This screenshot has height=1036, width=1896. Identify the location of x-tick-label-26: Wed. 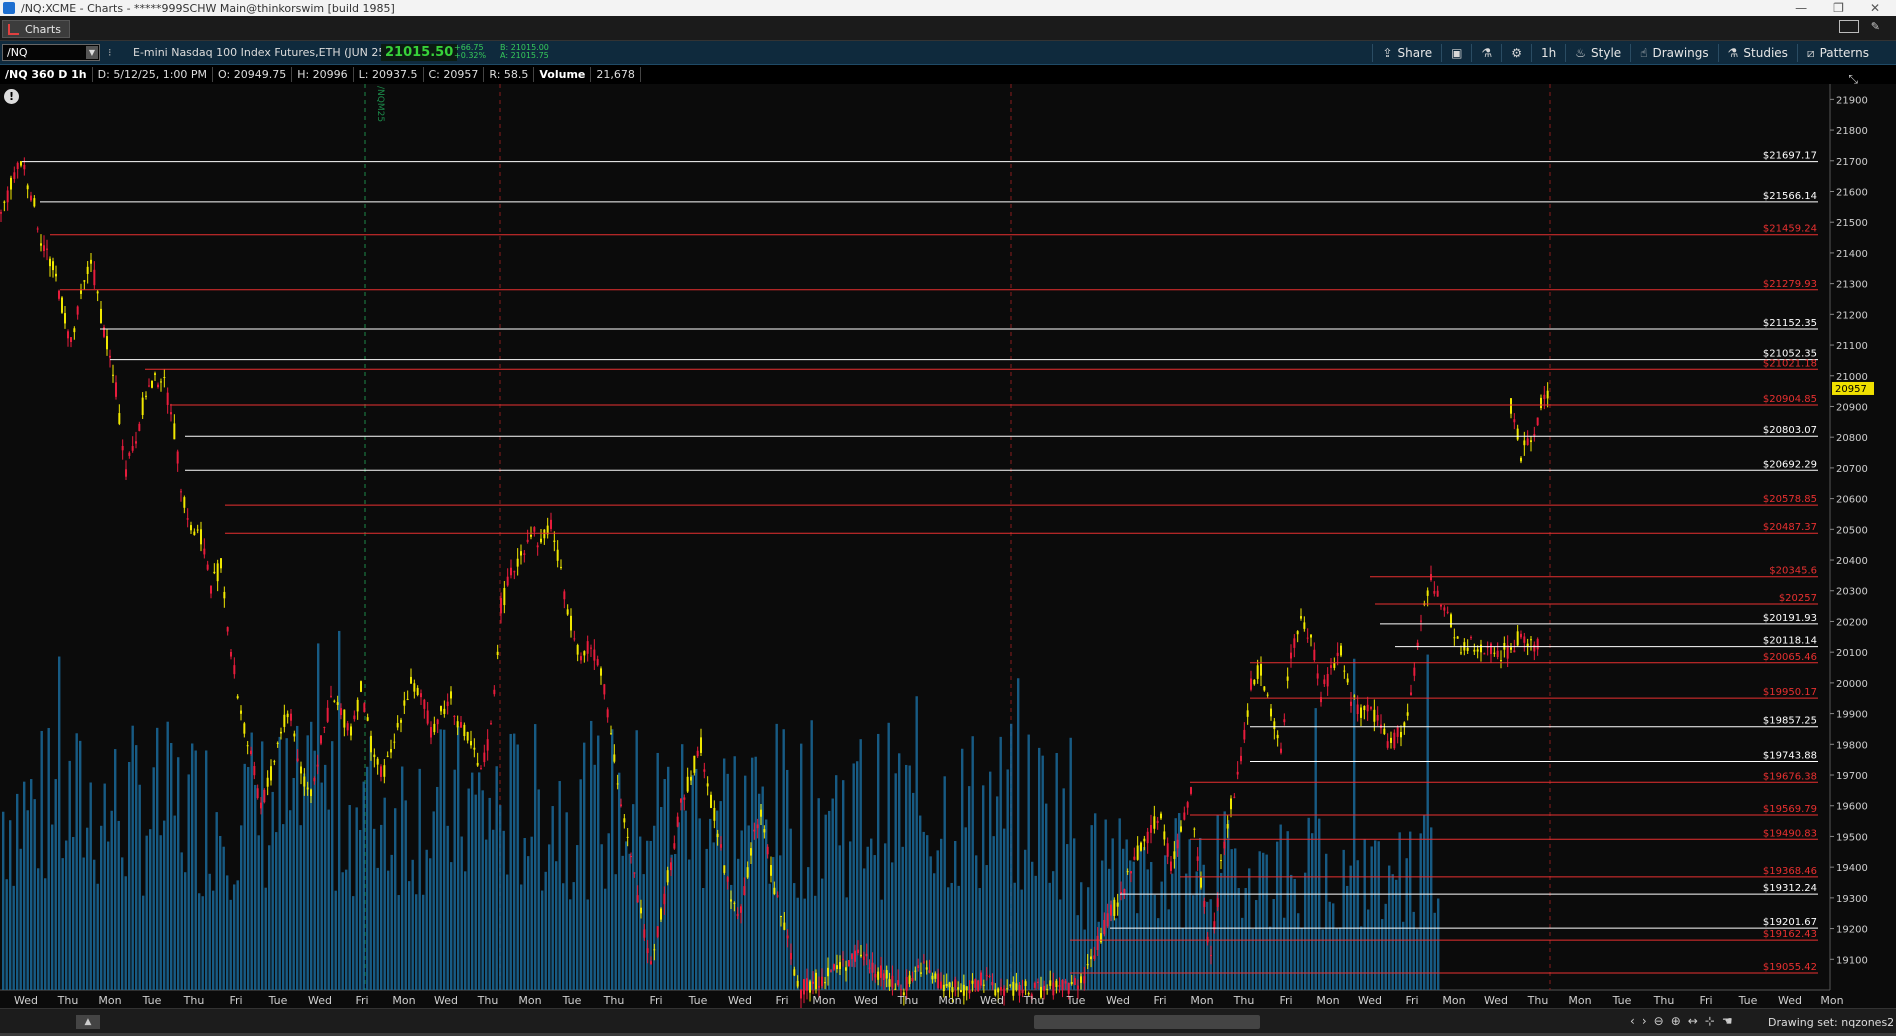
(1118, 1000).